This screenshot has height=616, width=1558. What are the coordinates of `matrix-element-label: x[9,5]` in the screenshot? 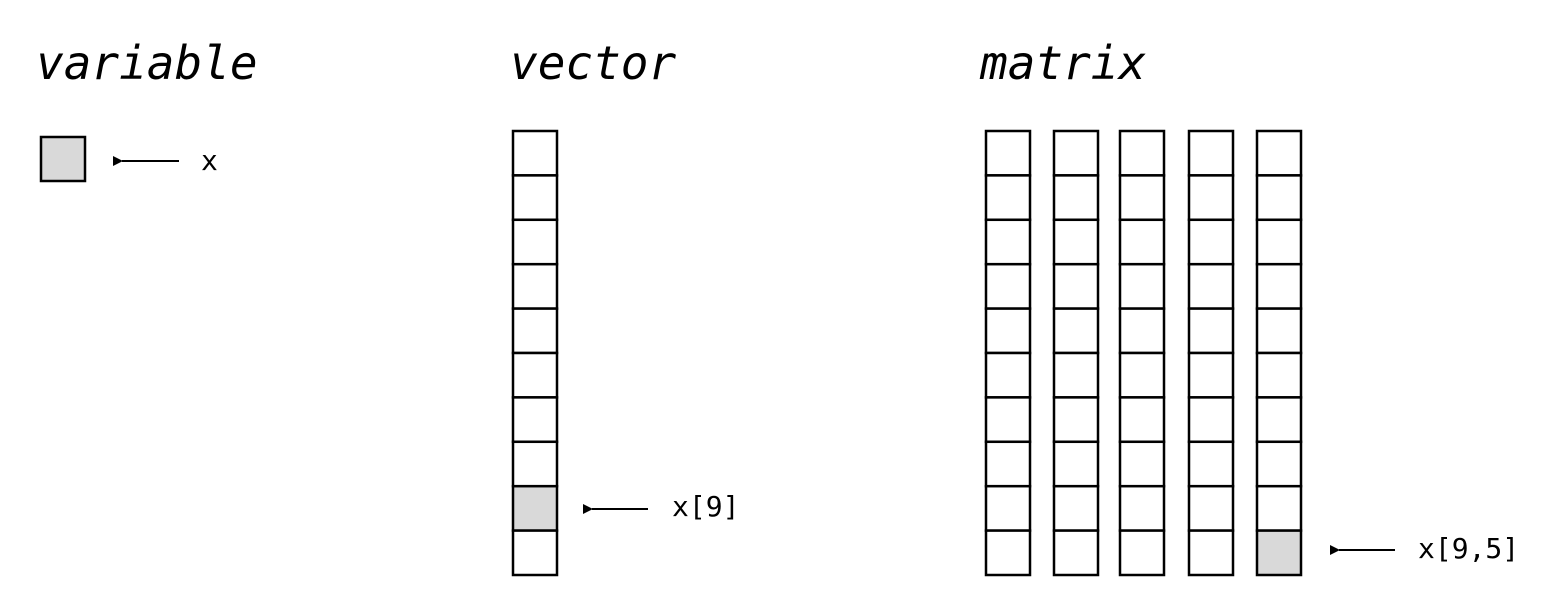 It's located at (1469, 548).